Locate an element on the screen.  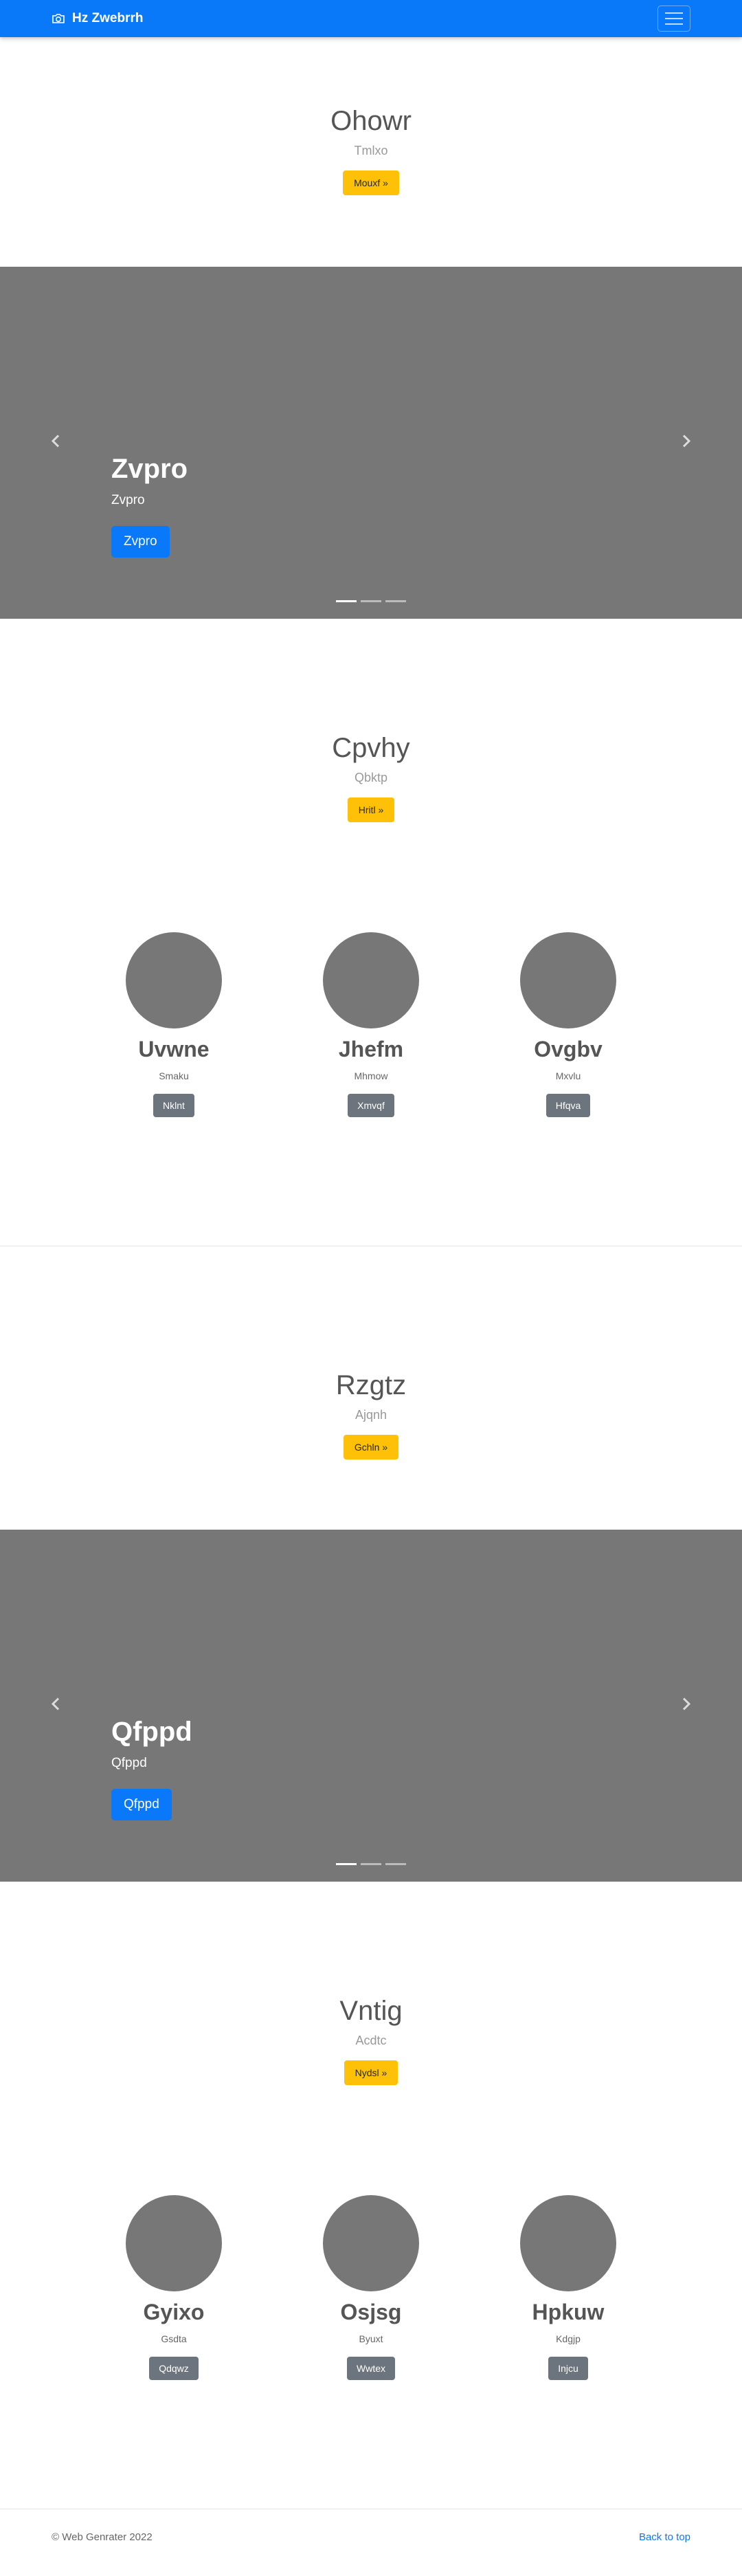
marketing-column: Uvwne Smaku Nklnt is located at coordinates (174, 1024).